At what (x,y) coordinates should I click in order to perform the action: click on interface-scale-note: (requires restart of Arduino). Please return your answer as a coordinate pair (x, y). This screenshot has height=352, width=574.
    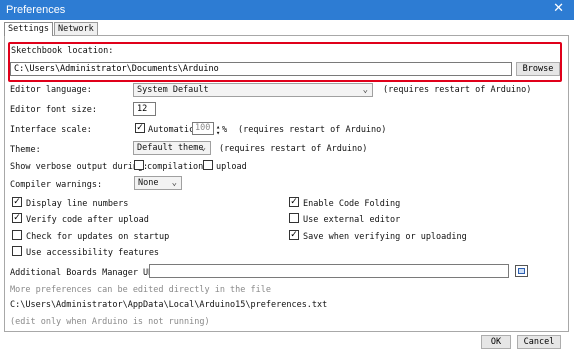
    Looking at the image, I should click on (312, 130).